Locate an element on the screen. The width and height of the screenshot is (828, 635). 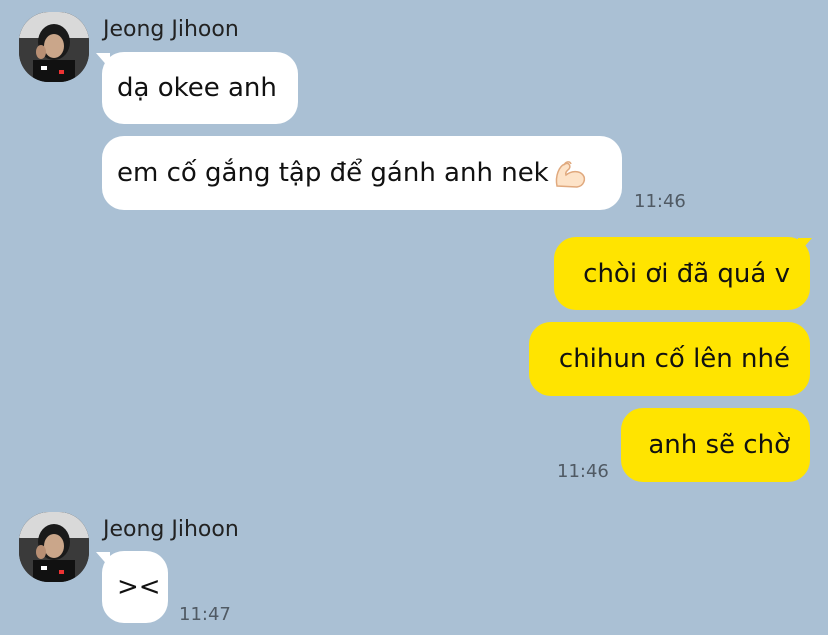
flexed-biceps-icon is located at coordinates (570, 173).